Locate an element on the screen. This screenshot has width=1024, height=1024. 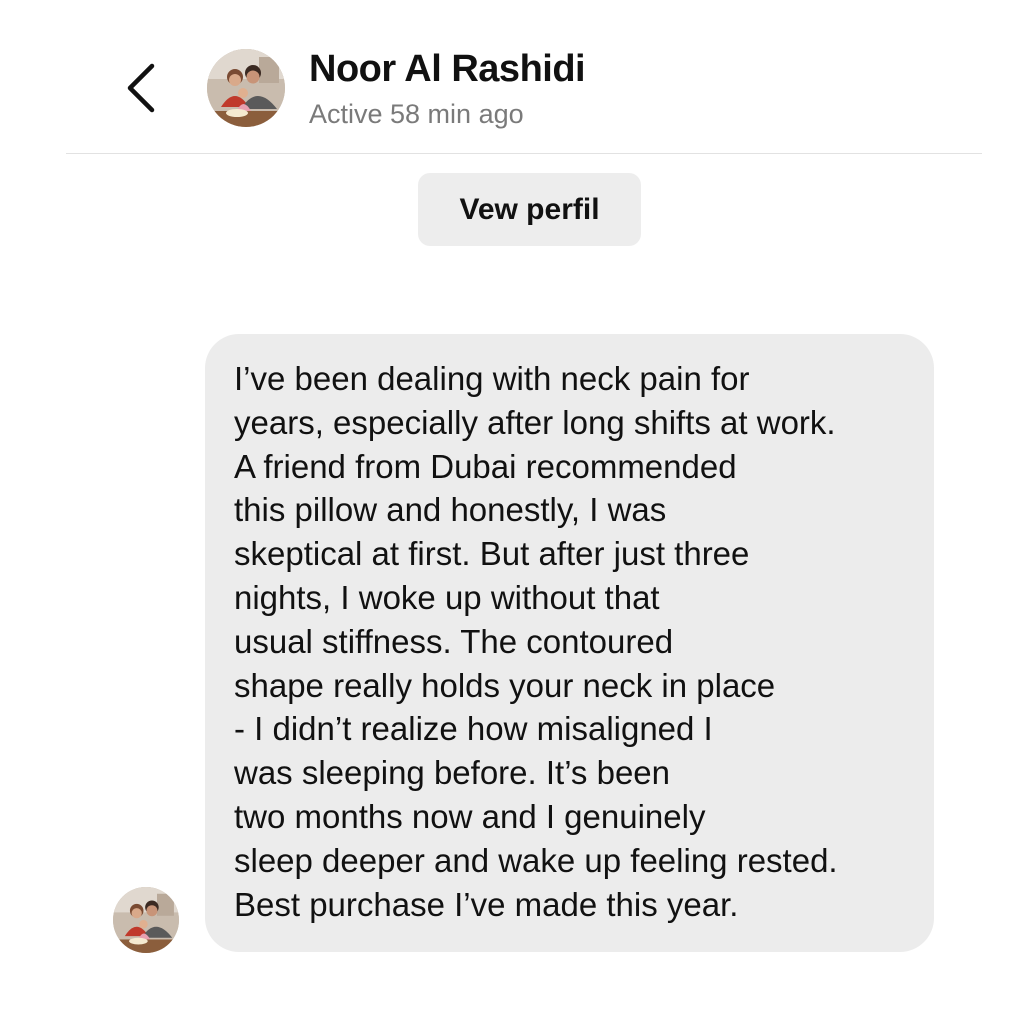
message-line: nights, I woke up without that is located at coordinates (447, 597).